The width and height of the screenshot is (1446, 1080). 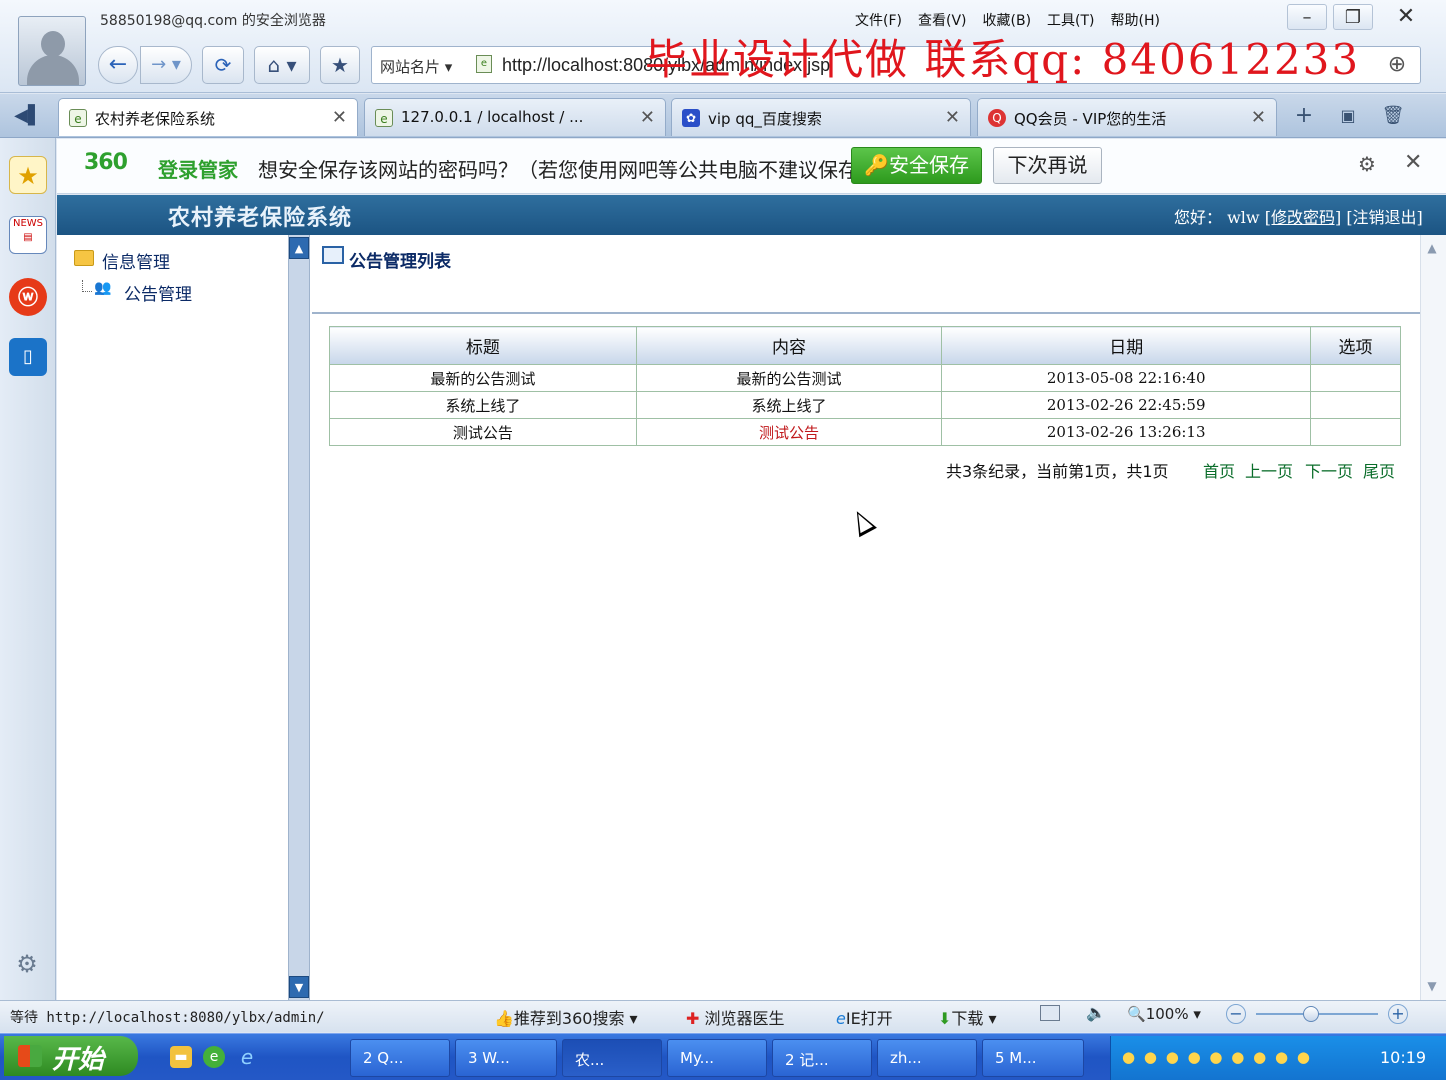 I want to click on gear-icon: ⚙, so click(x=1367, y=164).